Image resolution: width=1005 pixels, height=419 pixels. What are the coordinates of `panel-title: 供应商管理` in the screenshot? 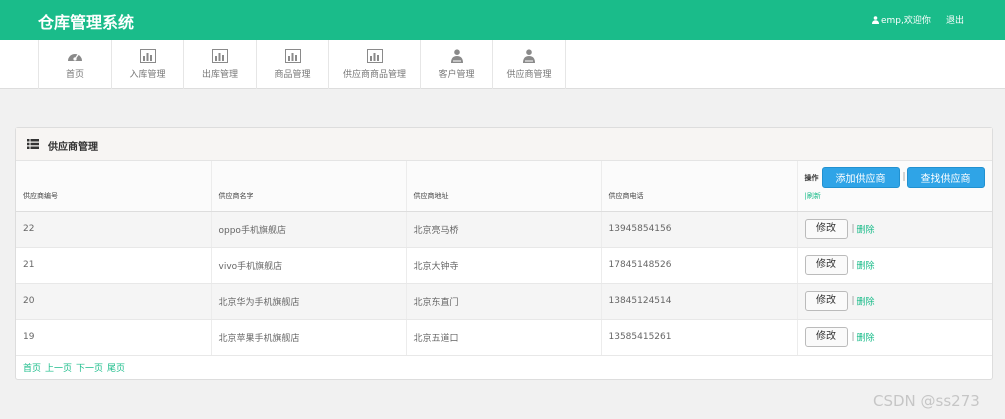 It's located at (73, 147).